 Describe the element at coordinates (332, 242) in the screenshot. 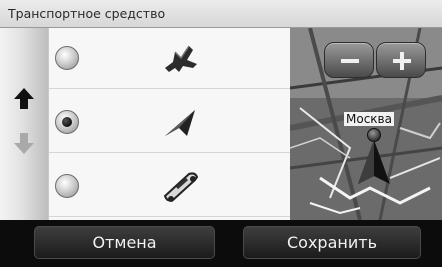

I see `save-button: Сохранить` at that location.